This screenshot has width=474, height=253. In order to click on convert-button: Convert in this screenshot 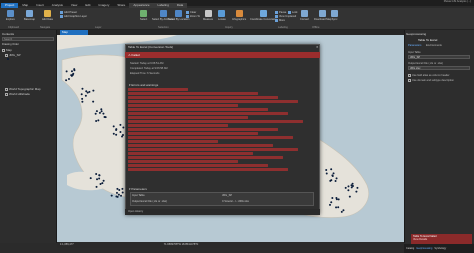, I will do `click(304, 18)`.